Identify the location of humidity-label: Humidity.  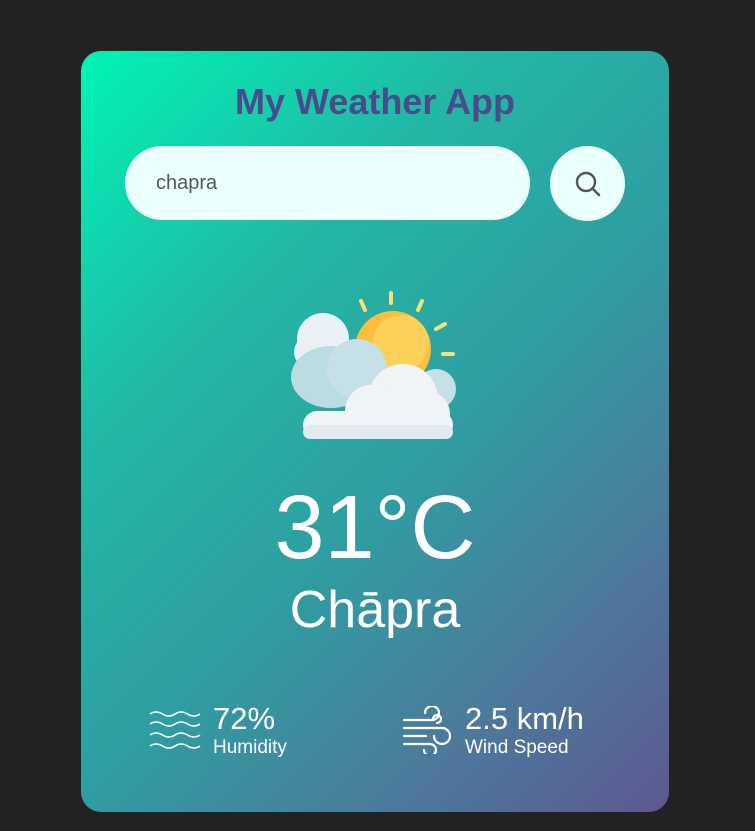
(250, 747).